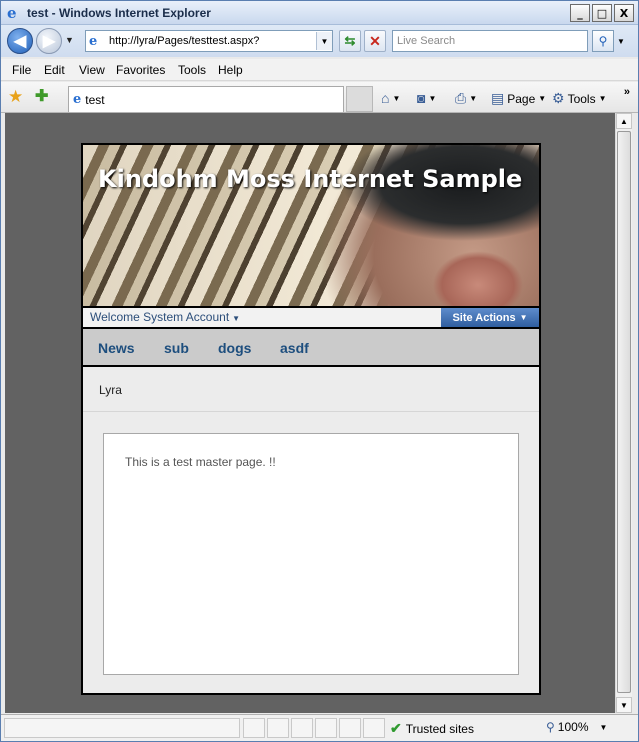 Image resolution: width=639 pixels, height=742 pixels. I want to click on nav-item-sub: sub, so click(176, 348).